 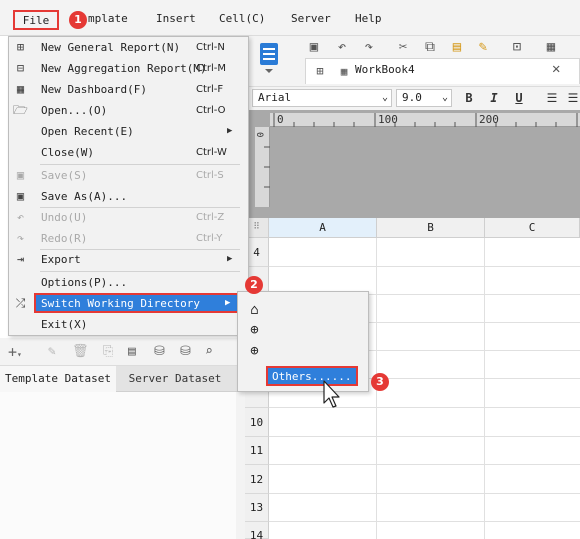 I want to click on cut-icon: ✂, so click(x=403, y=47).